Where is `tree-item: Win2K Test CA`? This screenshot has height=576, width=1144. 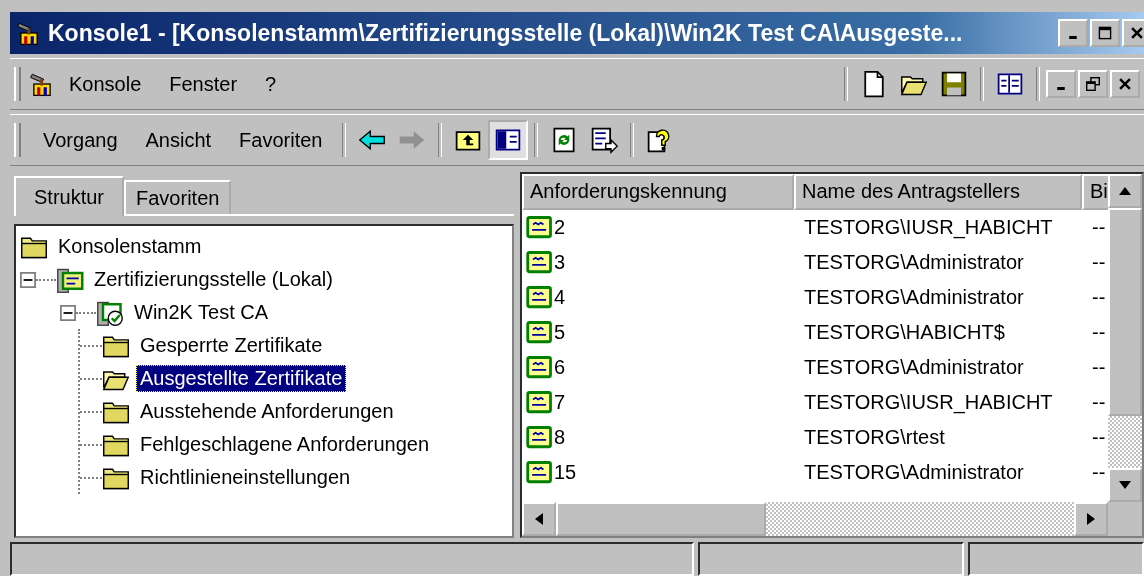 tree-item: Win2K Test CA is located at coordinates (201, 312).